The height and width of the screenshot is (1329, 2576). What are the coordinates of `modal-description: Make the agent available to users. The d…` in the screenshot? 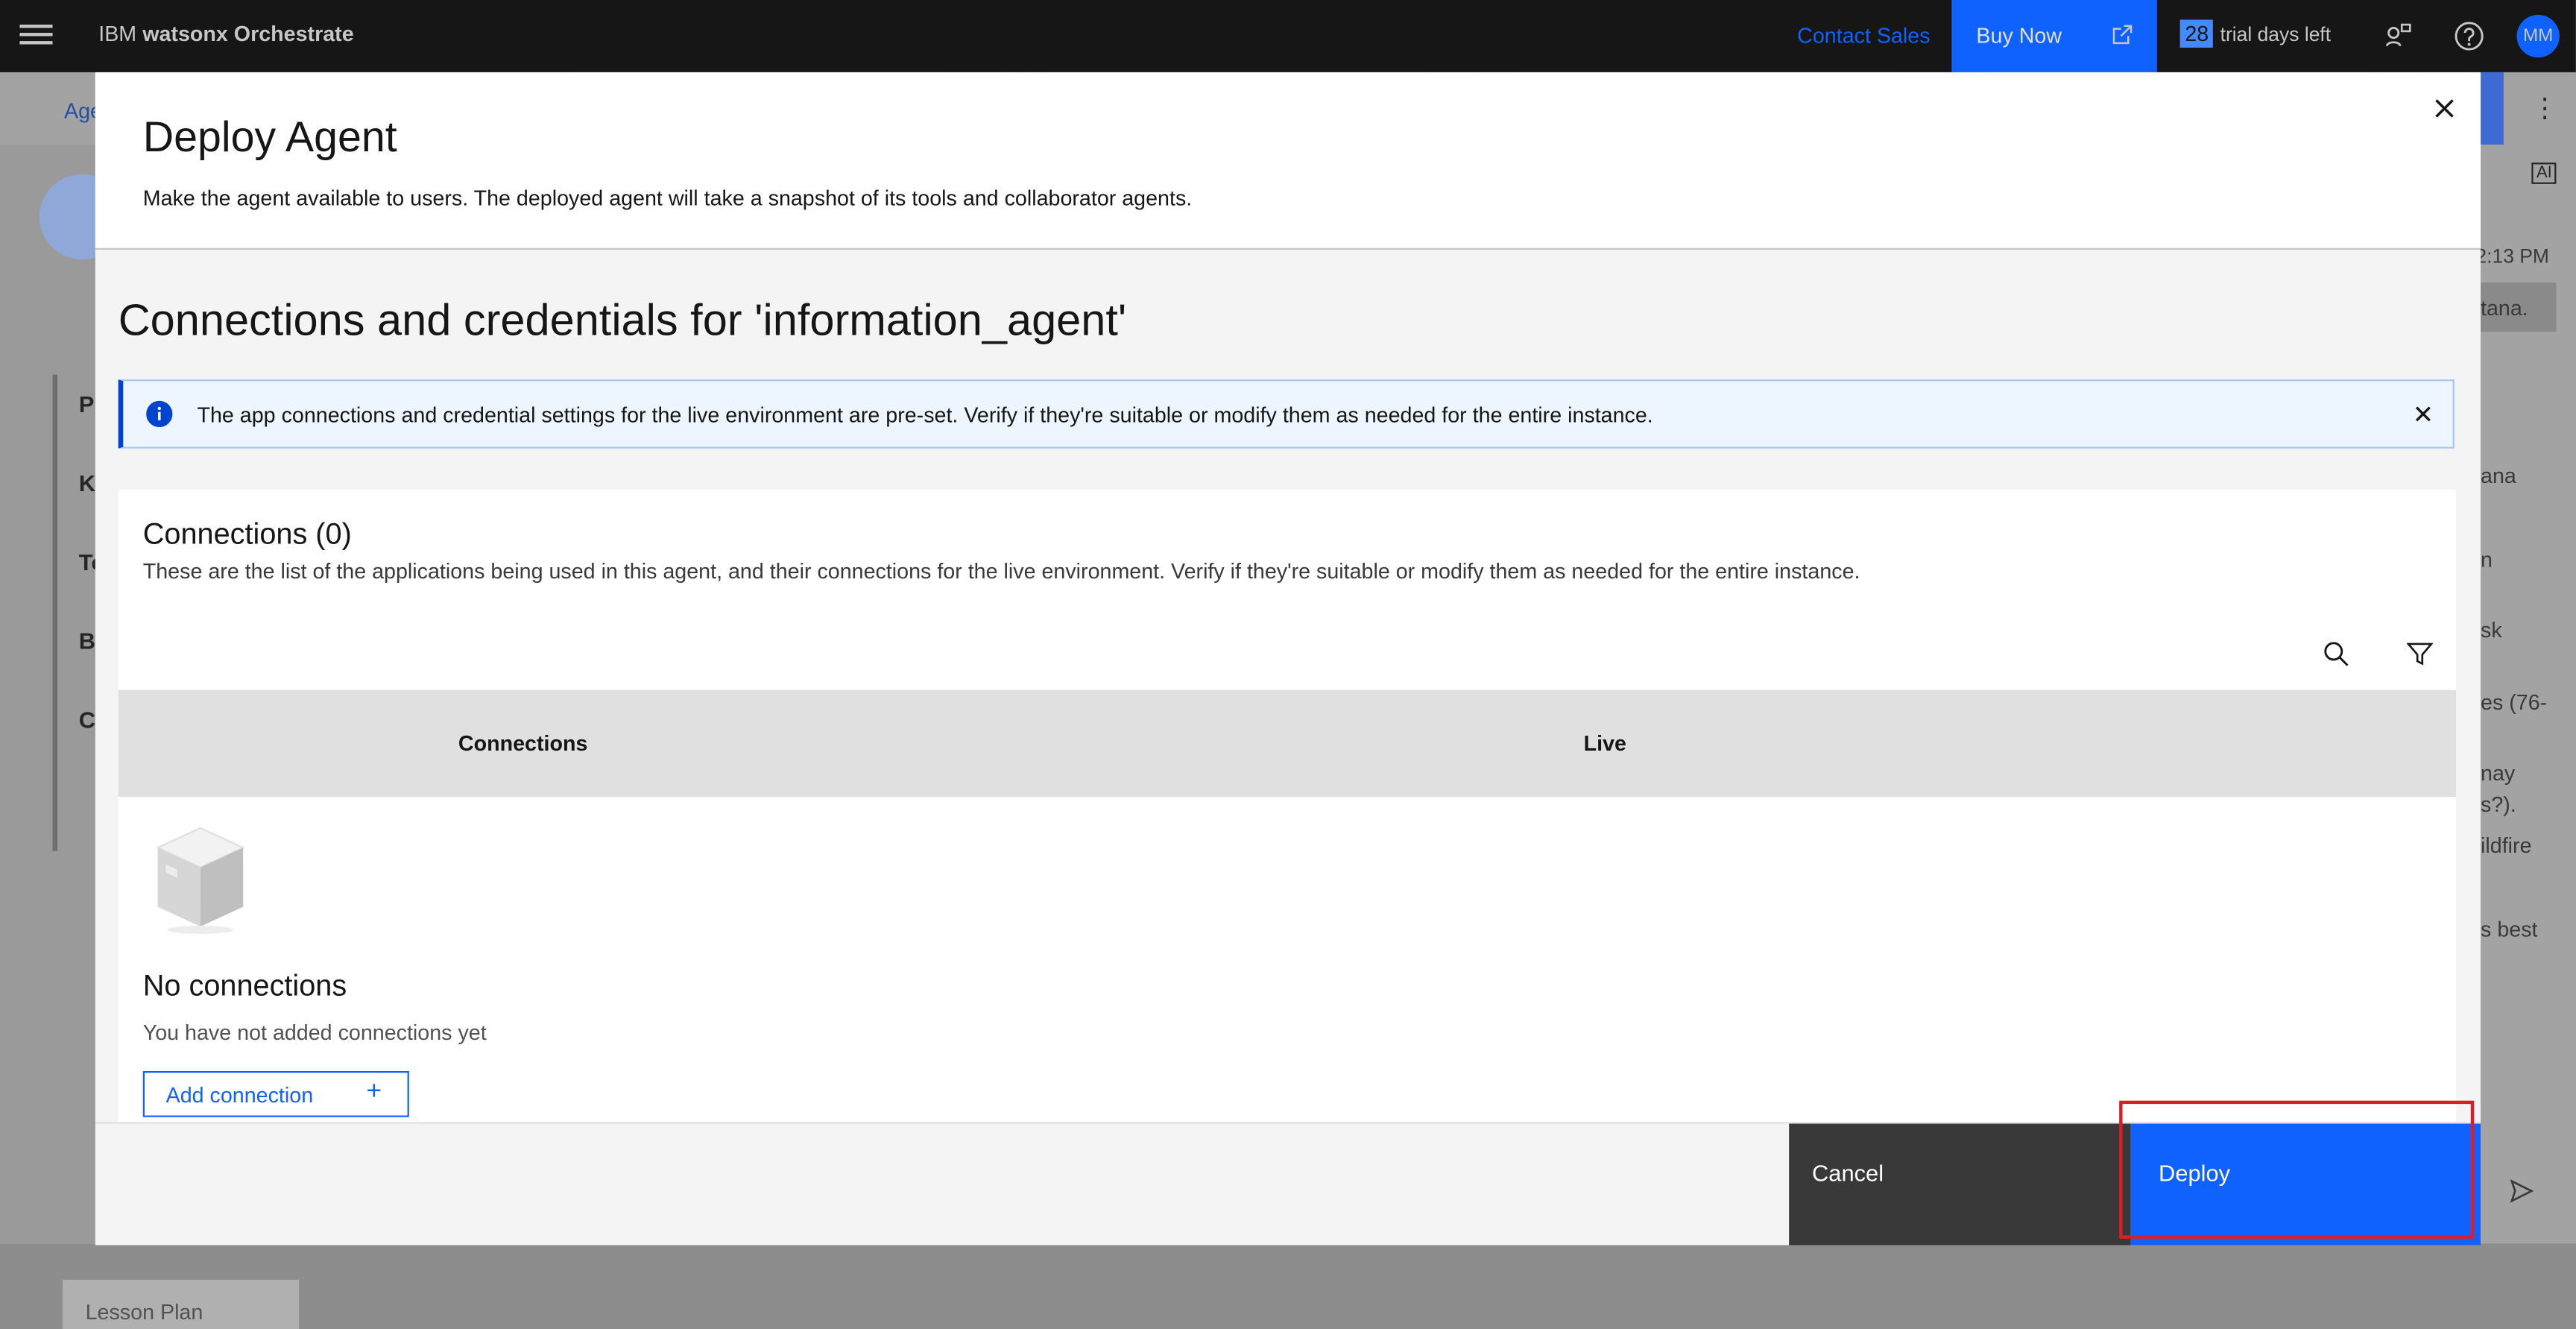 It's located at (667, 198).